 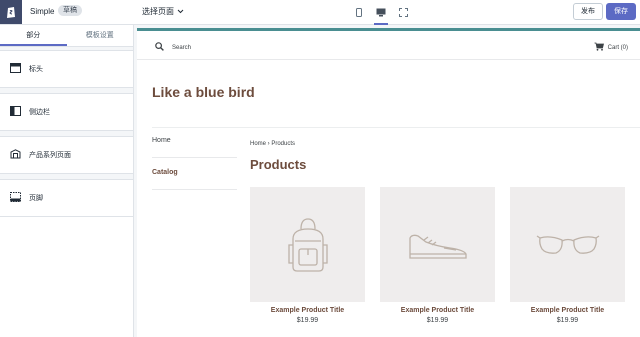 What do you see at coordinates (278, 164) in the screenshot?
I see `page-title: Products` at bounding box center [278, 164].